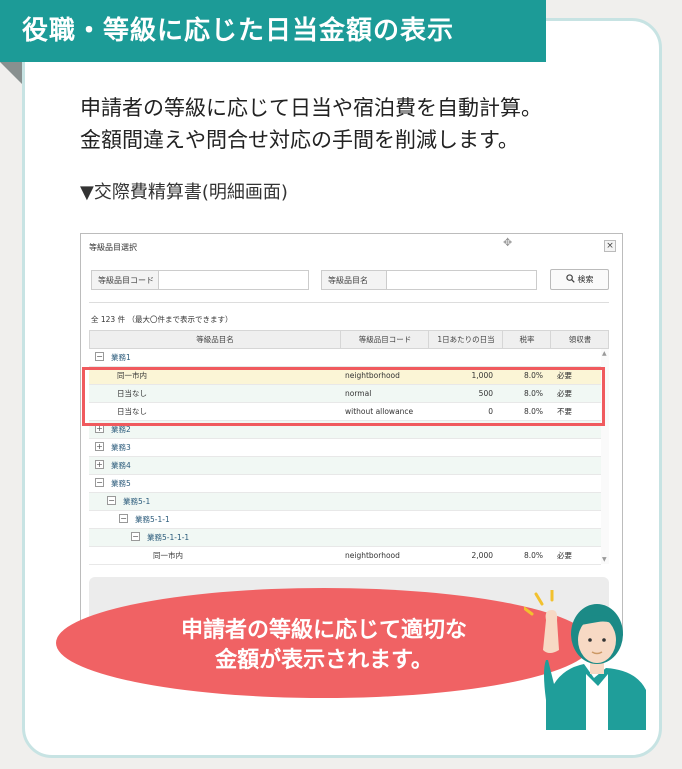 The height and width of the screenshot is (769, 682). Describe the element at coordinates (585, 660) in the screenshot. I see `presenter-illustration` at that location.